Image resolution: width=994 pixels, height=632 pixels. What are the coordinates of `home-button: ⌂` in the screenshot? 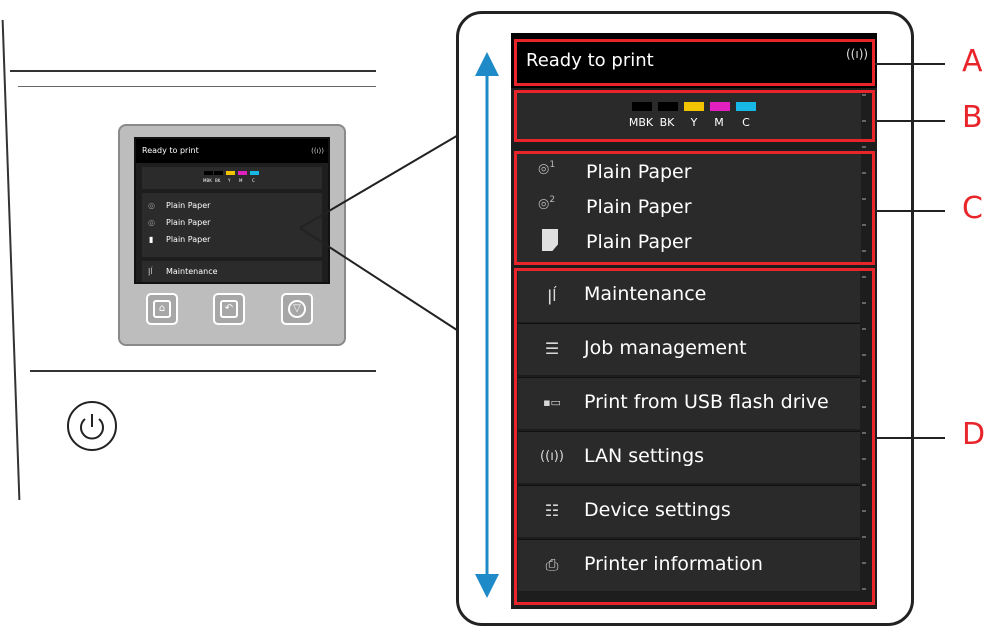 It's located at (162, 309).